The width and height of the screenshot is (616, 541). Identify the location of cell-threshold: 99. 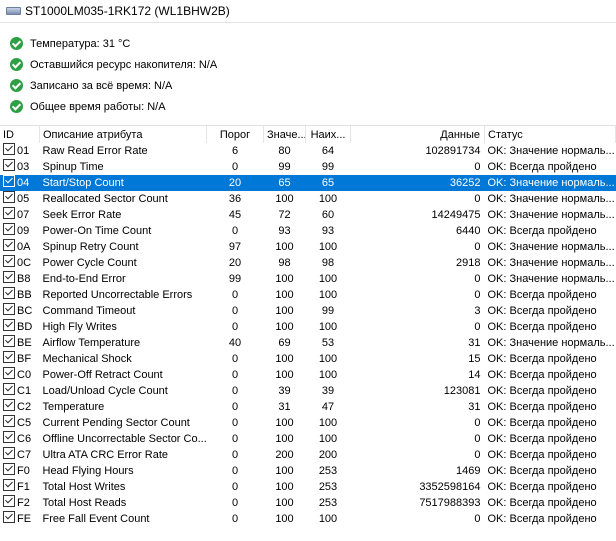
(235, 278).